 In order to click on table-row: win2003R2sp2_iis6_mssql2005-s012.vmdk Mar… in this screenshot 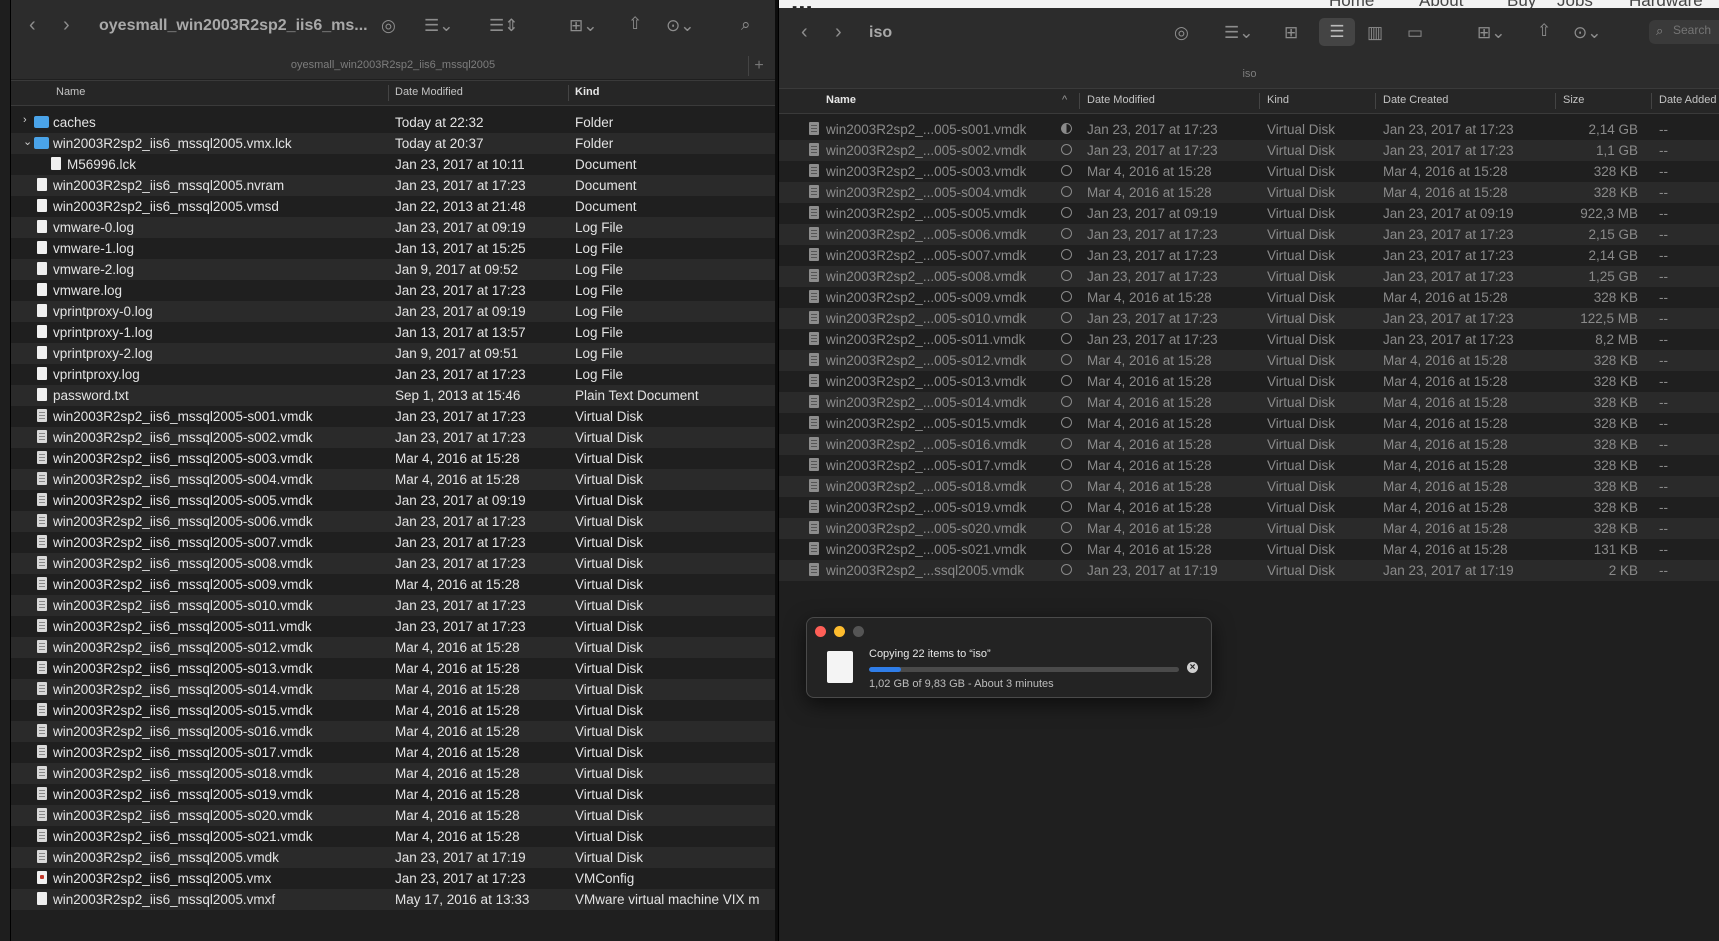, I will do `click(393, 647)`.